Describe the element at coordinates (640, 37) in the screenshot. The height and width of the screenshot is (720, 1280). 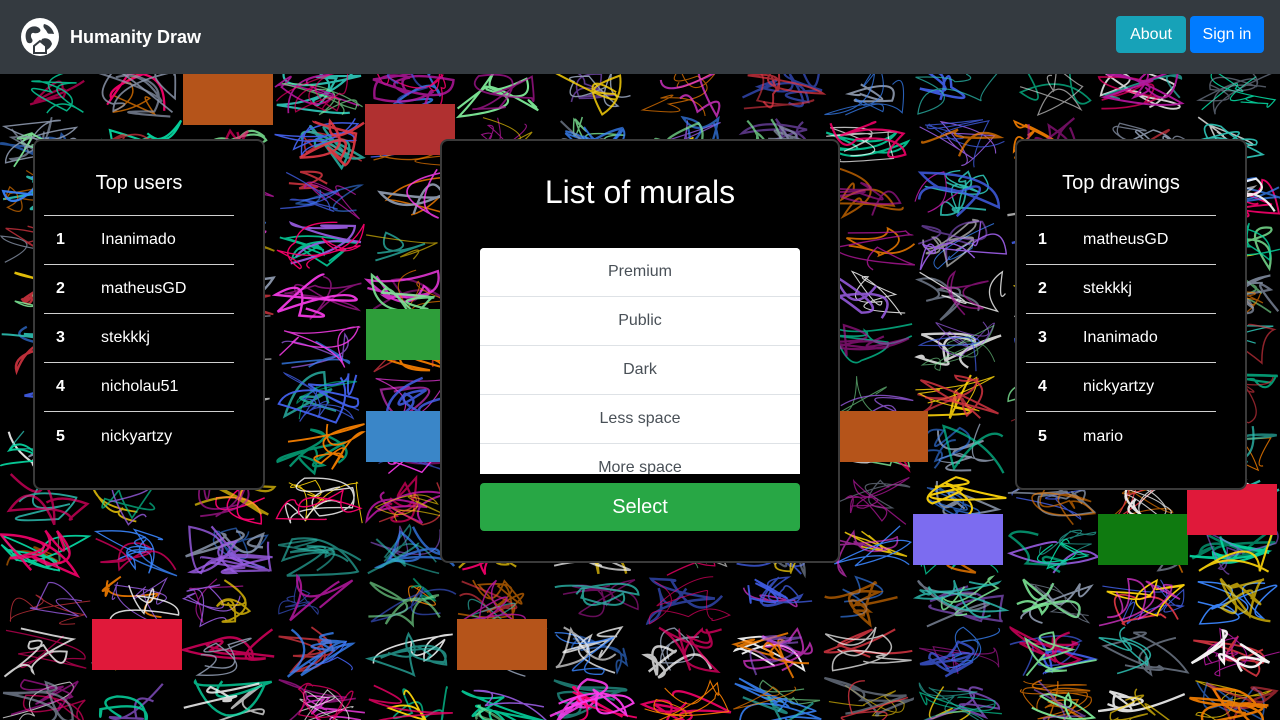
I see `navbar: Humanity Draw About Sign in` at that location.